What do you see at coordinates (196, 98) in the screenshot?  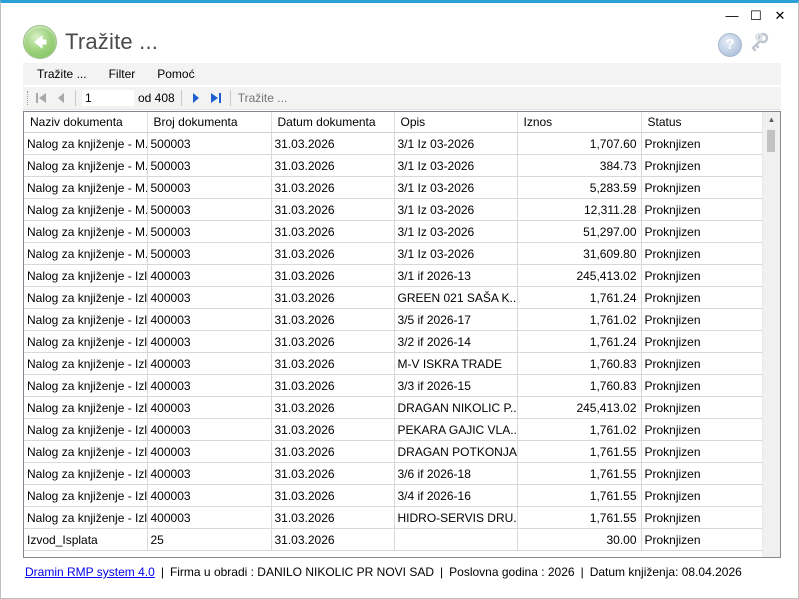 I see `next-page-button` at bounding box center [196, 98].